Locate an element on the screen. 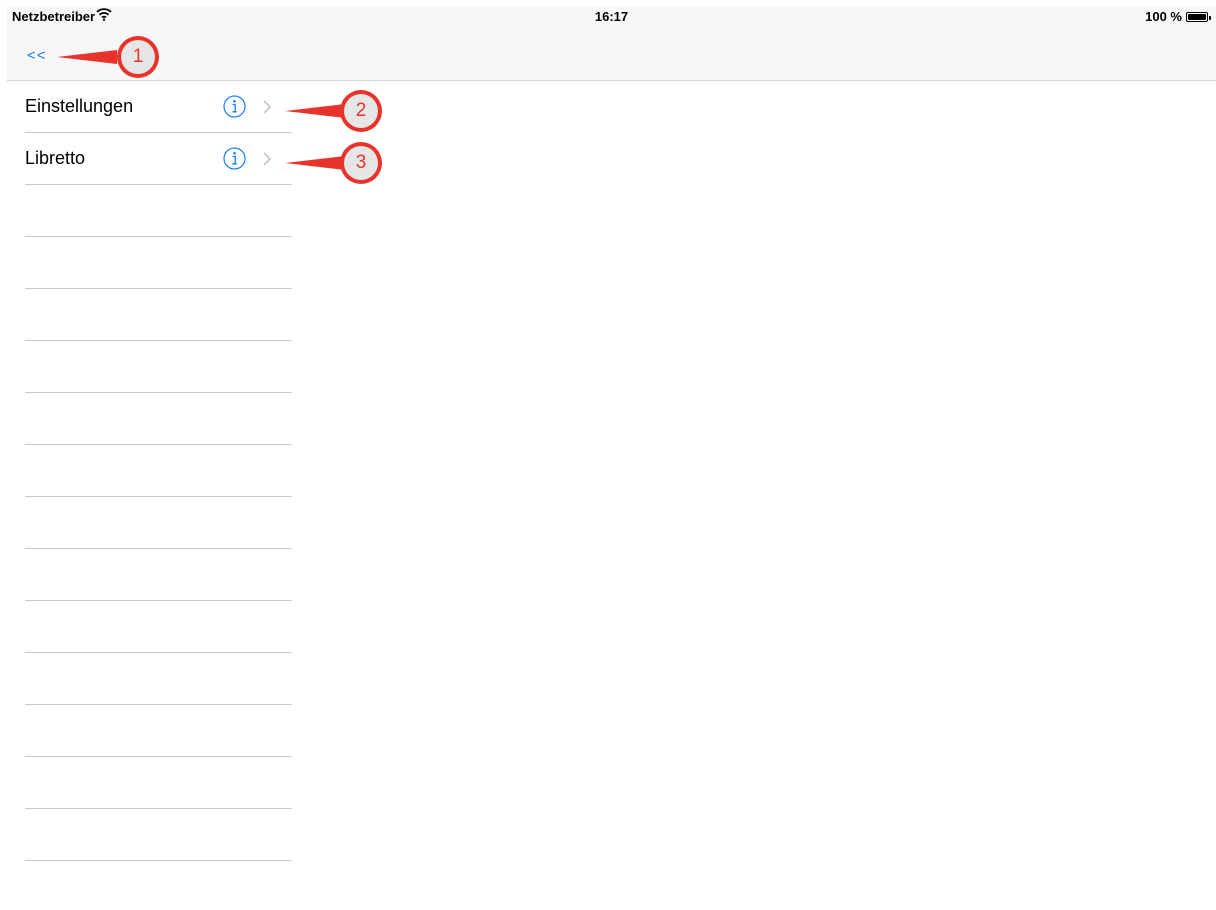 The height and width of the screenshot is (910, 1216). callout-1: 1 is located at coordinates (110, 61).